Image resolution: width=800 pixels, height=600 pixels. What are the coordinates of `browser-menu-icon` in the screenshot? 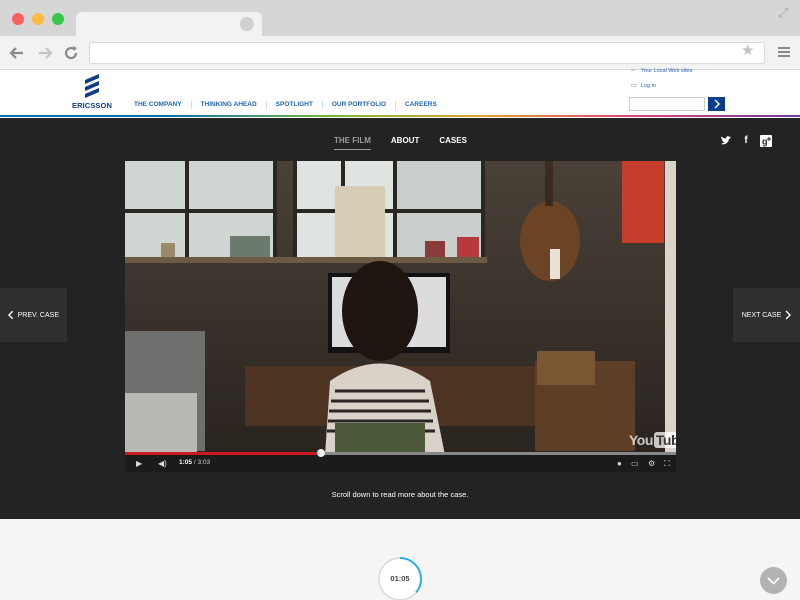 It's located at (784, 52).